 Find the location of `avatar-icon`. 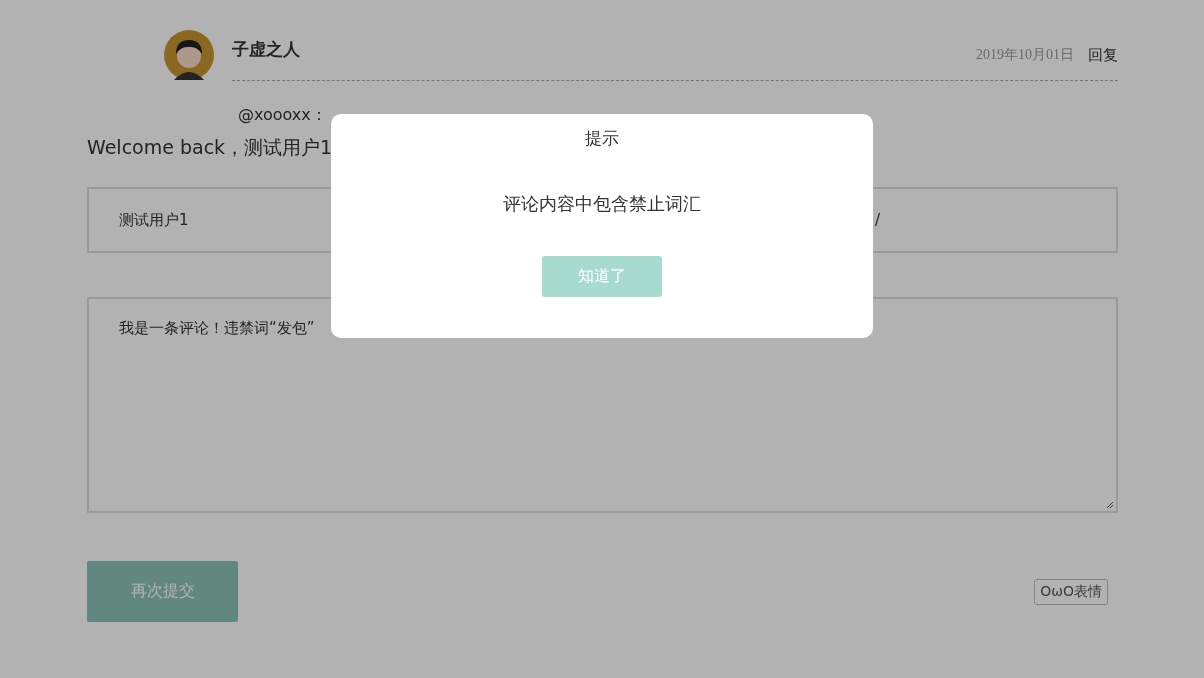

avatar-icon is located at coordinates (189, 55).